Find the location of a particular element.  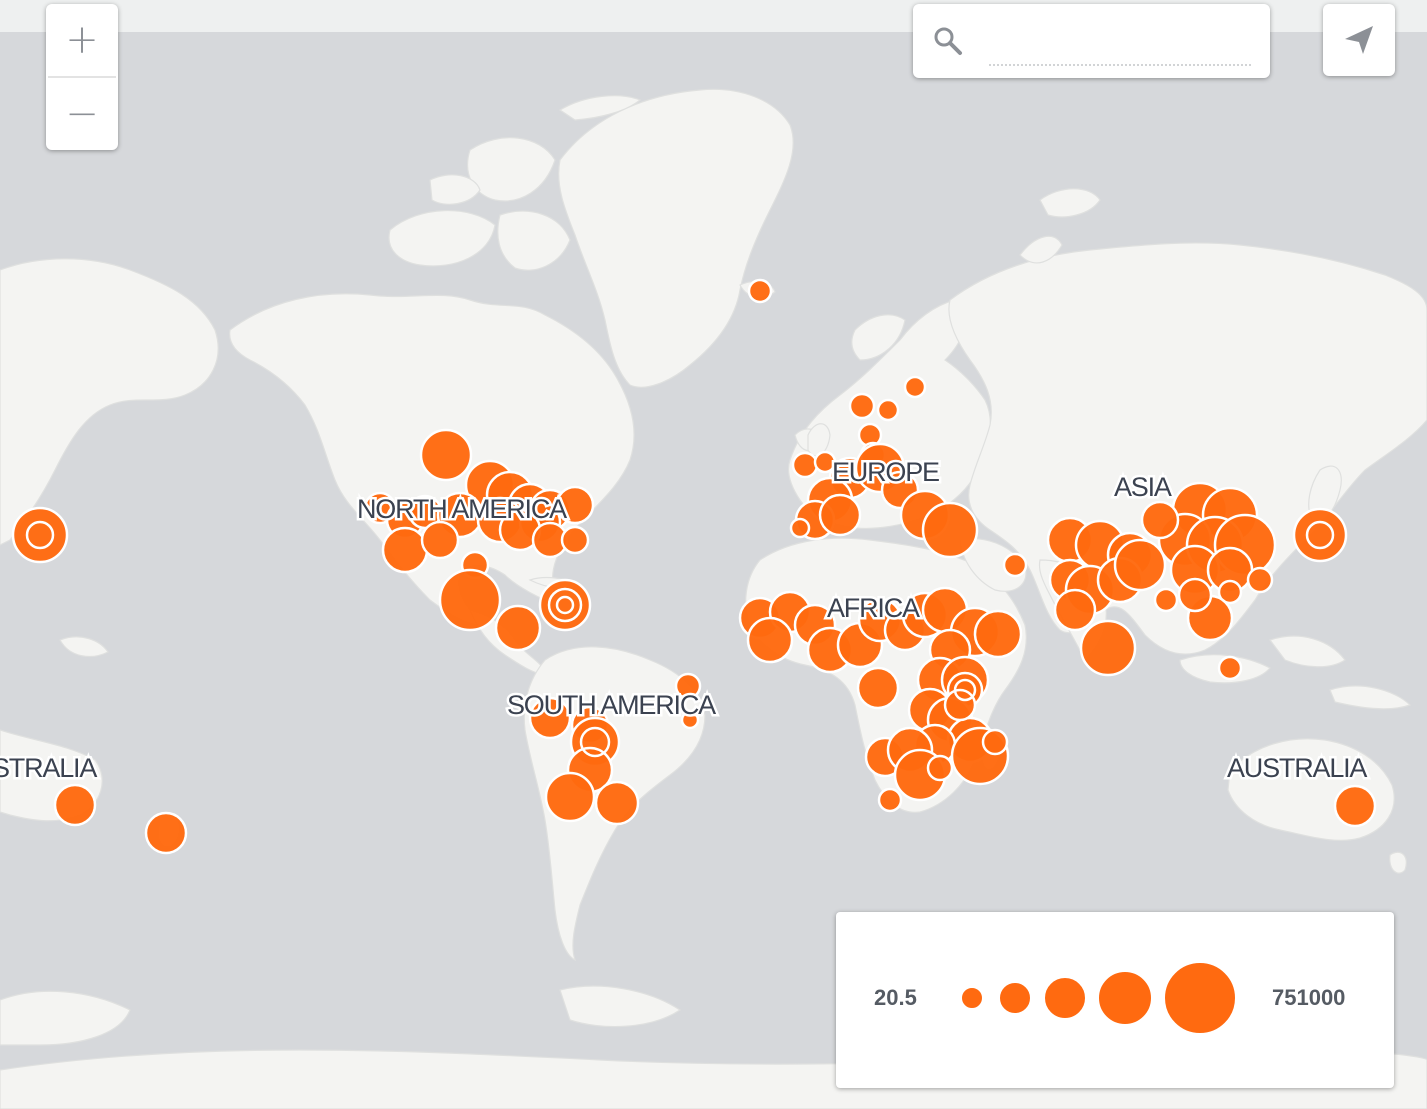

zoom-in-button: + is located at coordinates (82, 40).